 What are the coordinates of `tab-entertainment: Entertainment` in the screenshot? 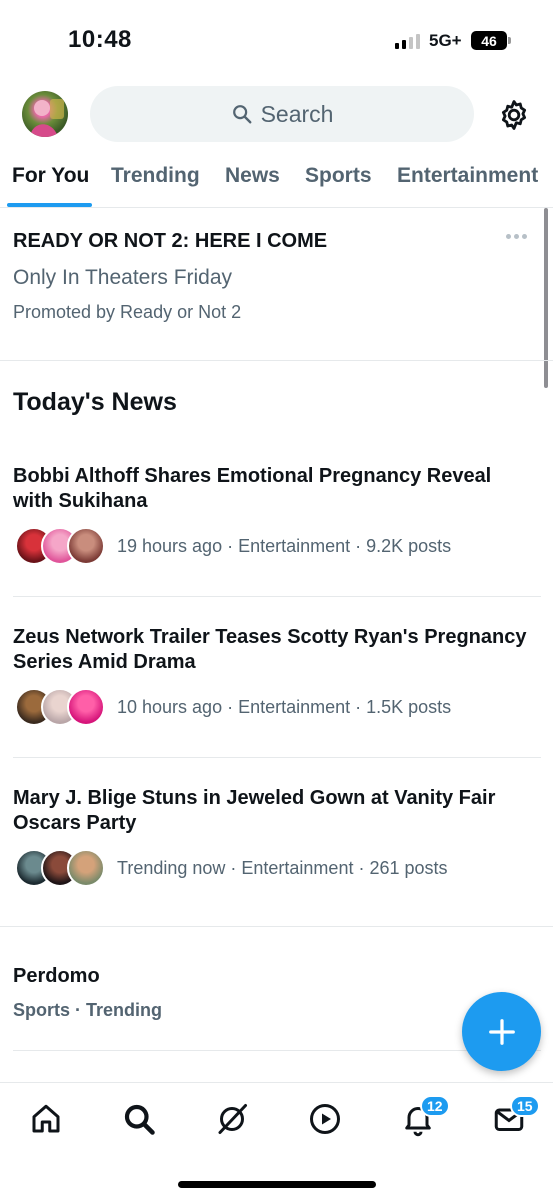 It's located at (467, 176).